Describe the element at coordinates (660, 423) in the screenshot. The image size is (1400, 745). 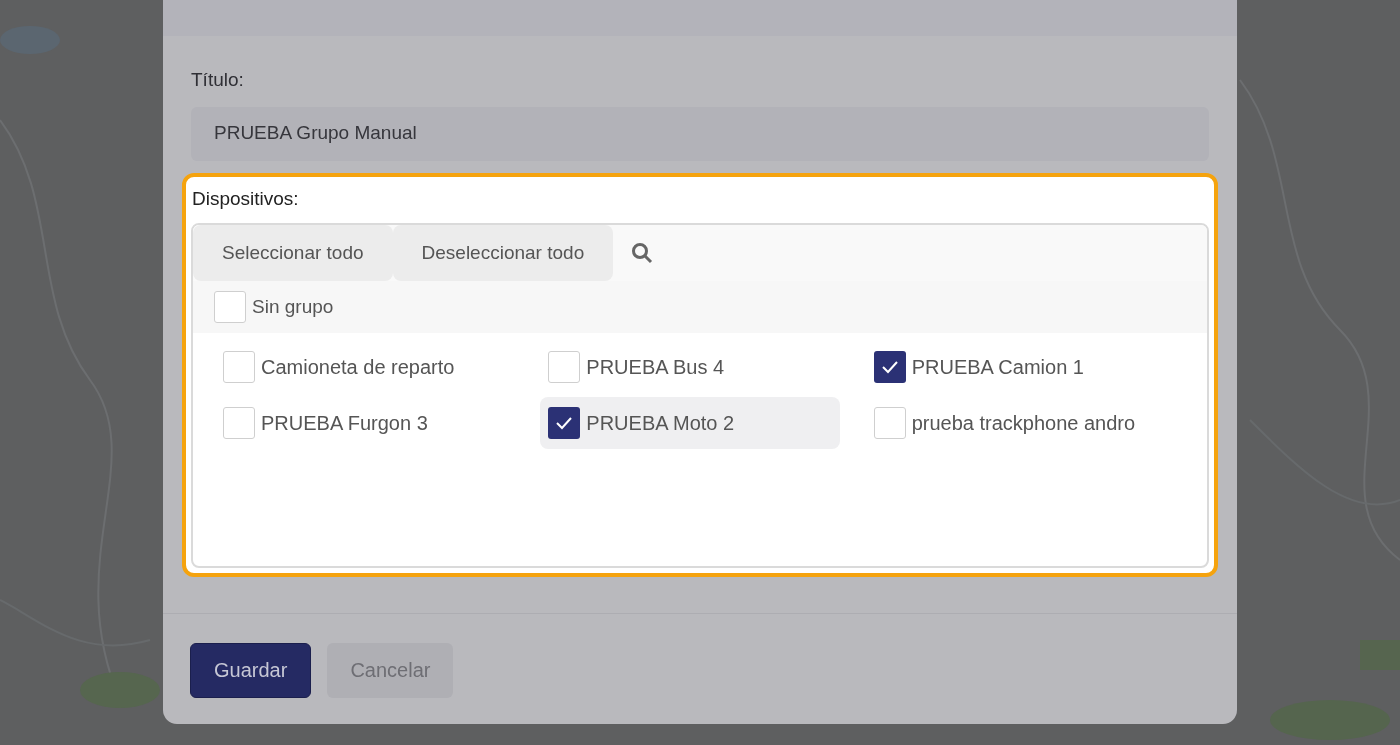
I see `checkbox-label: PRUEBA Moto 2` at that location.